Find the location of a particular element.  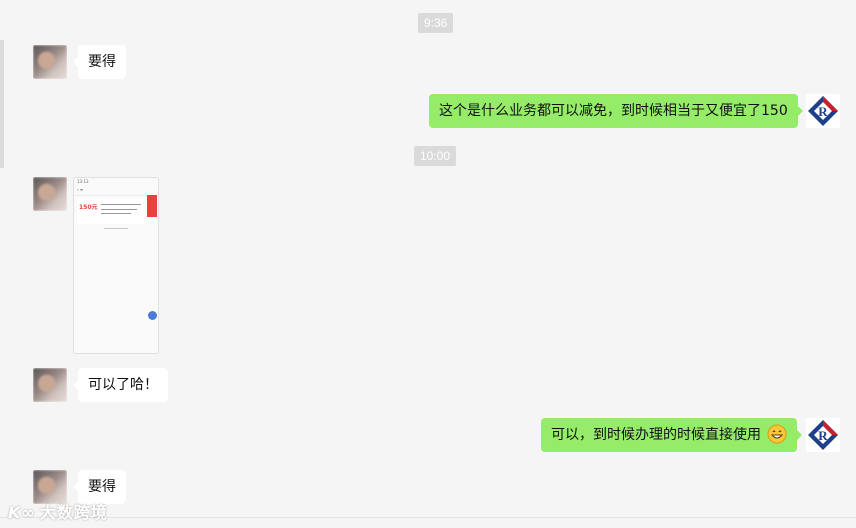

message-bubble: 可以，到时候办理的时候直接使用 is located at coordinates (672, 435).